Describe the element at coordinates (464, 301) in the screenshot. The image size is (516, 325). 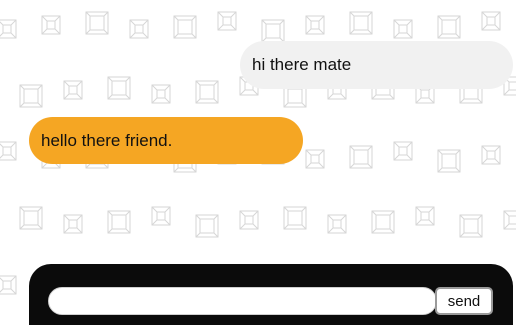
I see `send-button: send` at that location.